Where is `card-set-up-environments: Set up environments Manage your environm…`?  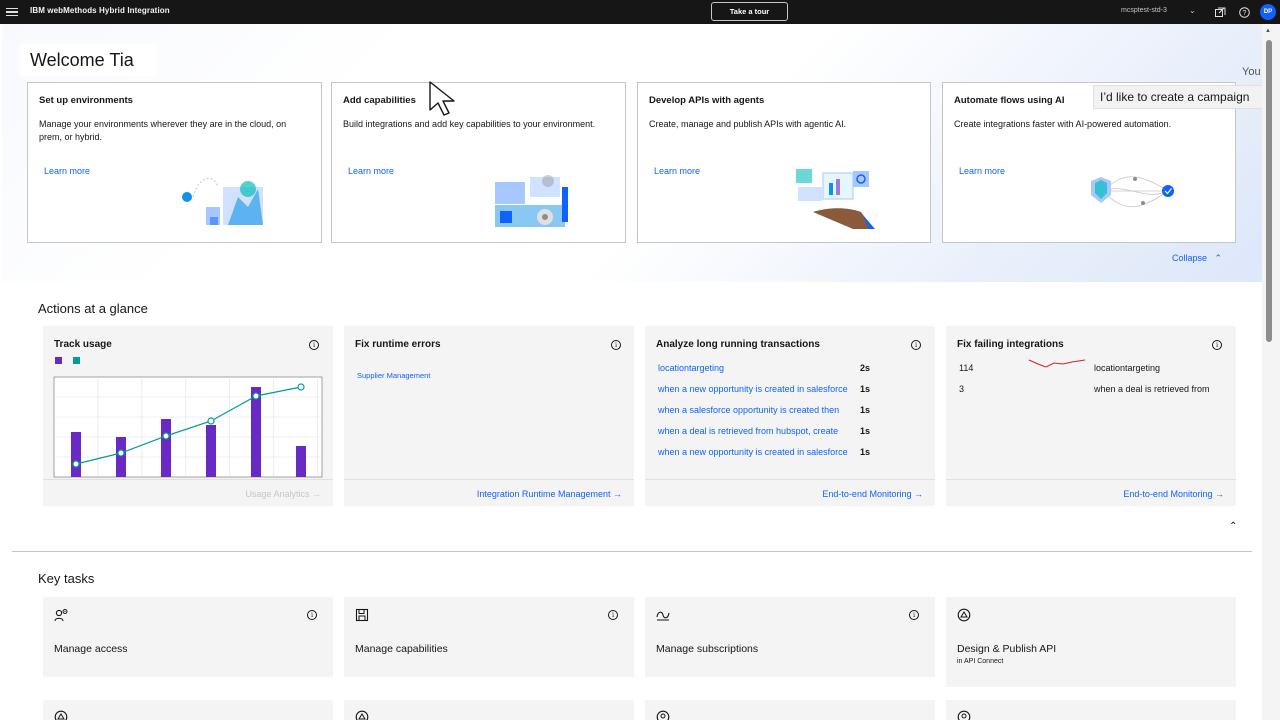
card-set-up-environments: Set up environments Manage your environm… is located at coordinates (174, 162).